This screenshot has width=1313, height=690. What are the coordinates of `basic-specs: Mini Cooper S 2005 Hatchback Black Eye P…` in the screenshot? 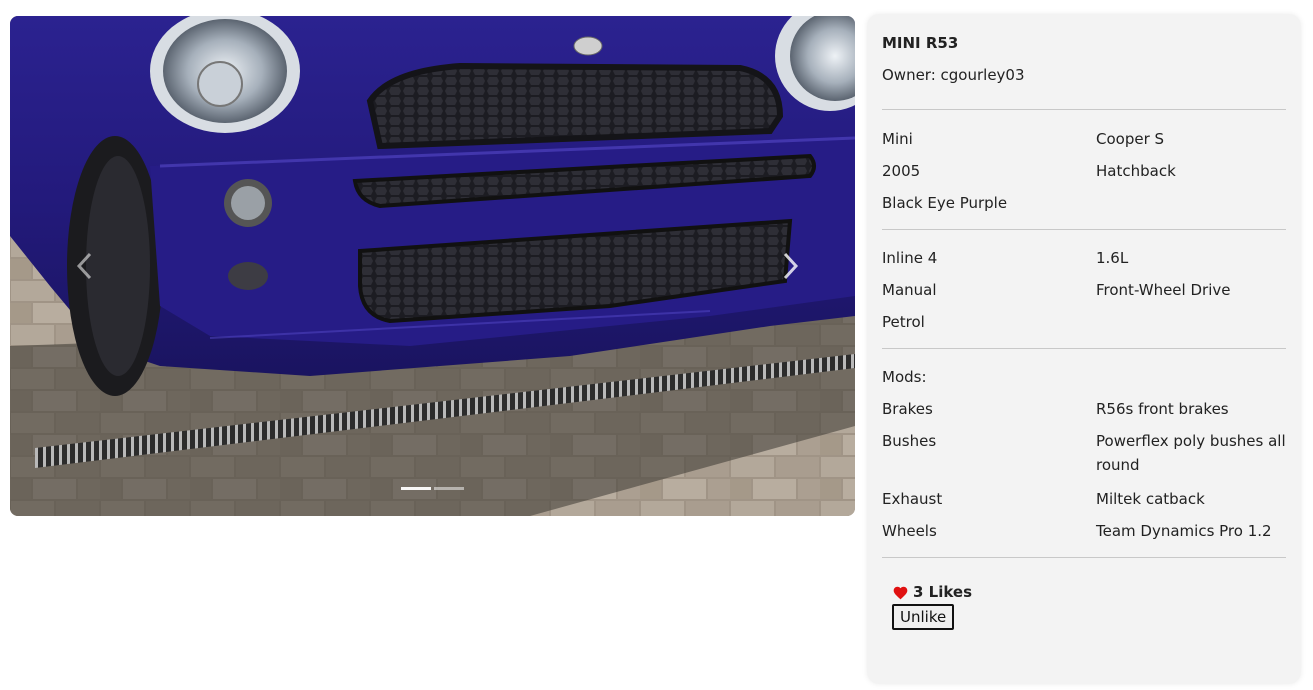 It's located at (1084, 171).